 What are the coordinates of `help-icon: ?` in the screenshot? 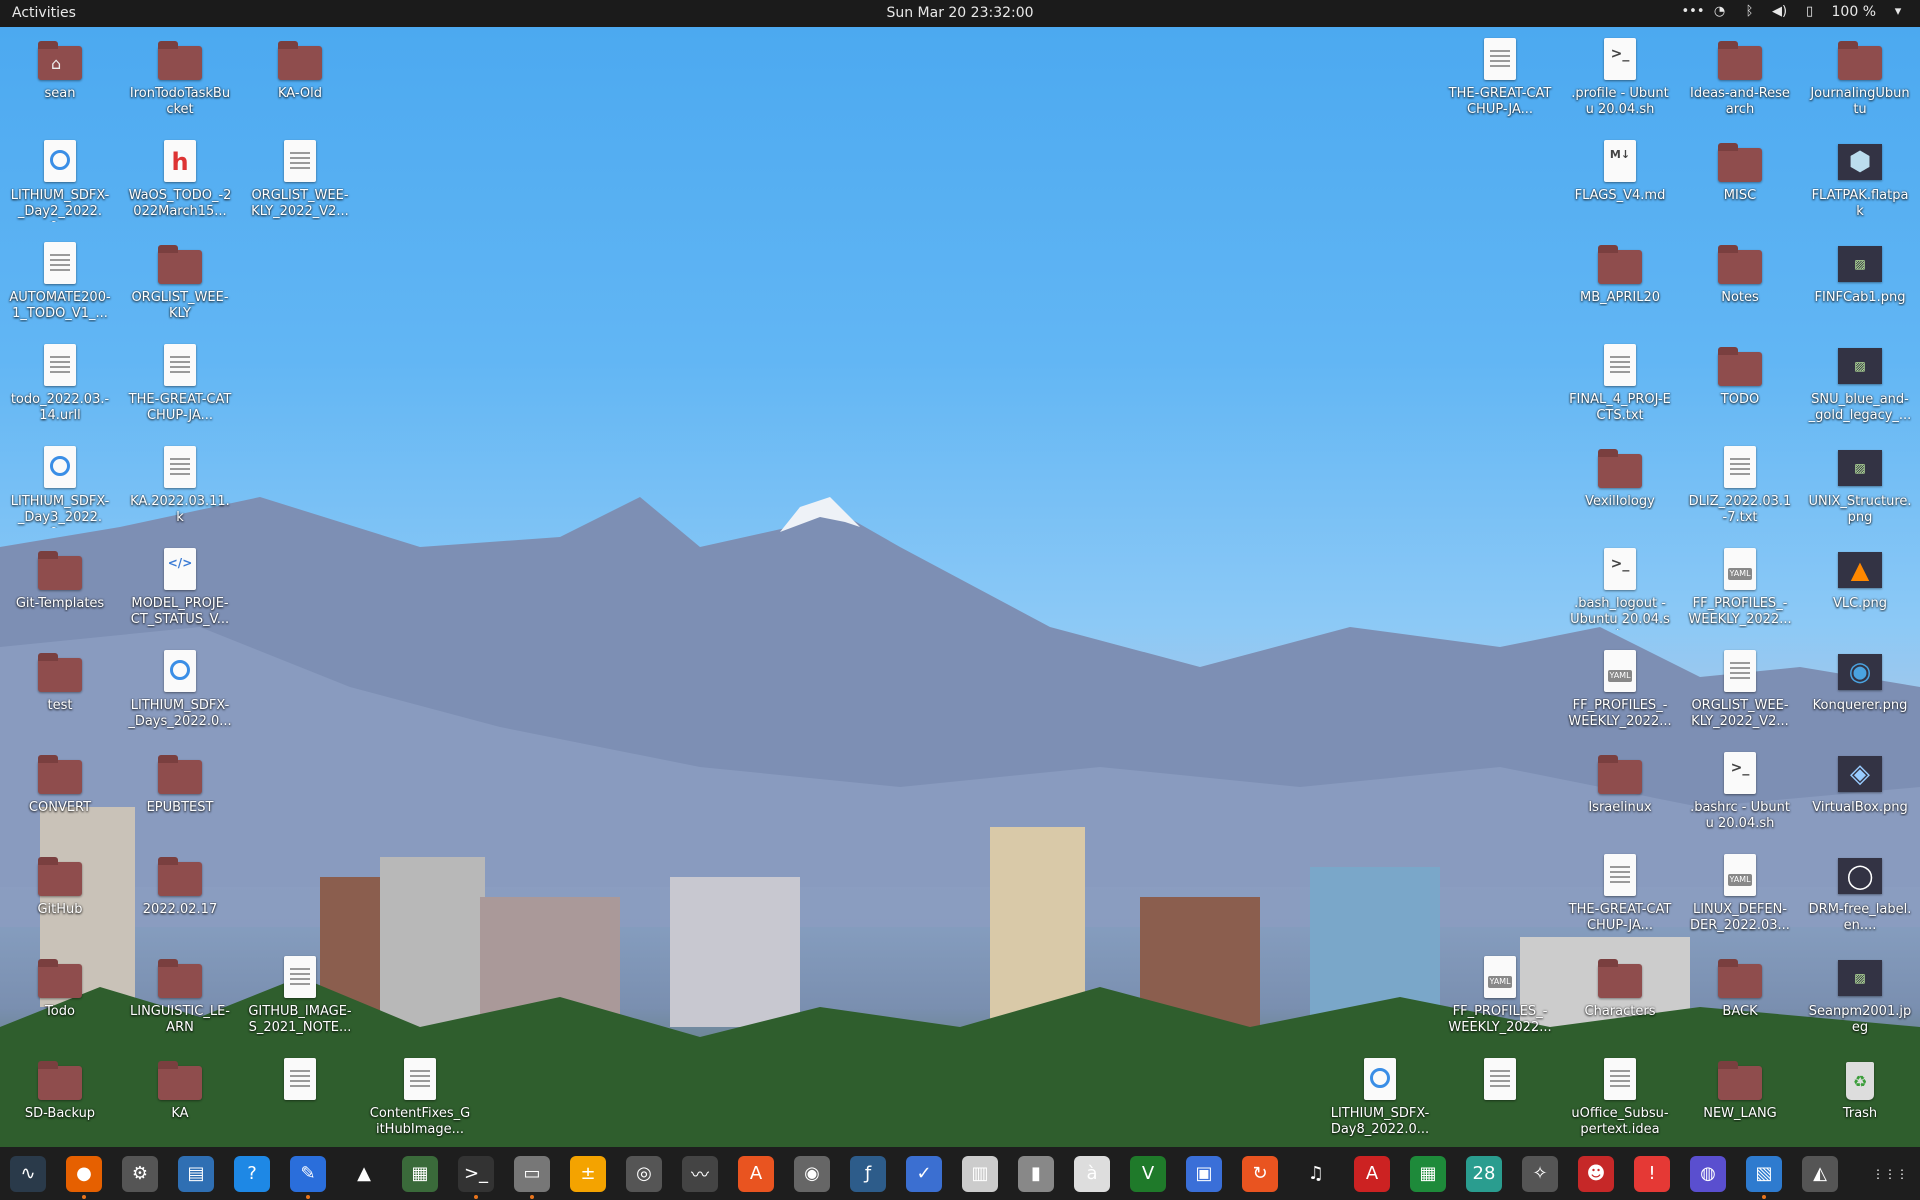 It's located at (252, 1173).